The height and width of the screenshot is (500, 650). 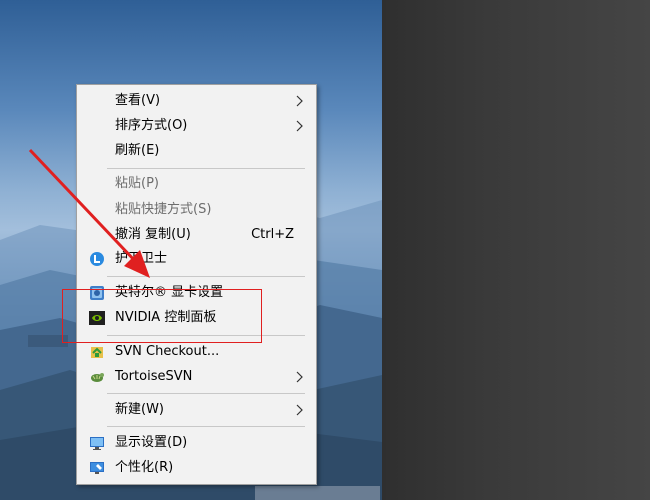 I want to click on annotation-arrow, so click(x=89, y=213).